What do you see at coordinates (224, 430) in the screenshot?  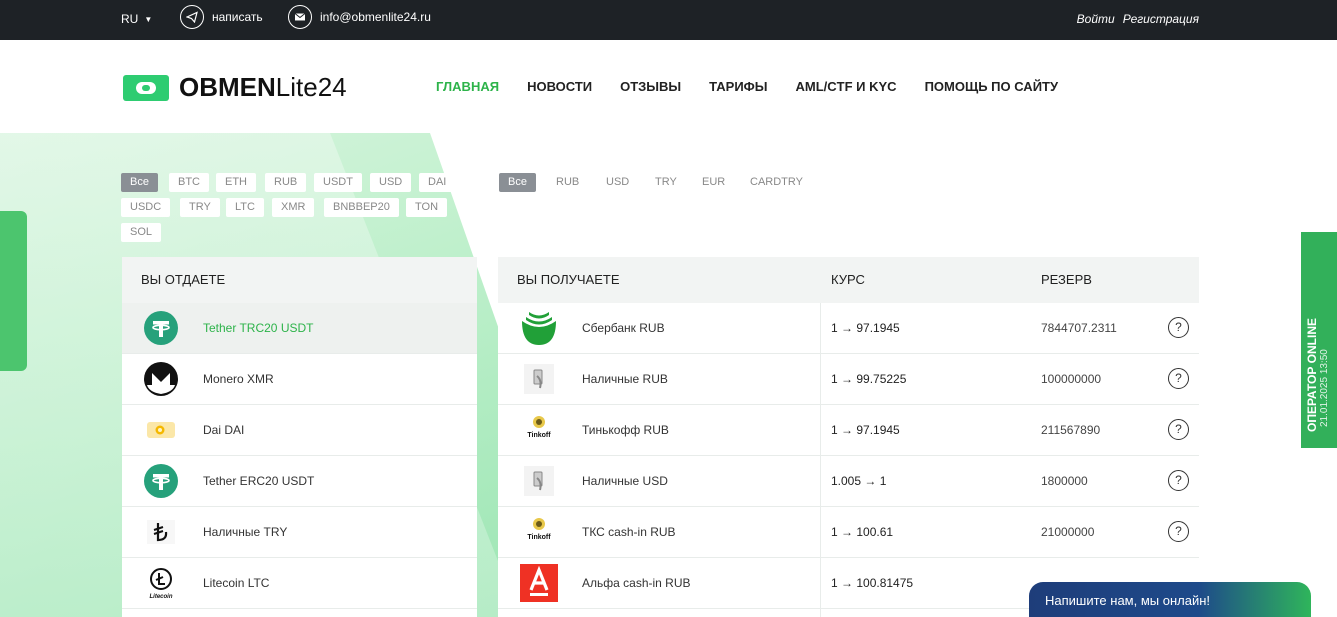 I see `currency-label: Dai DAI` at bounding box center [224, 430].